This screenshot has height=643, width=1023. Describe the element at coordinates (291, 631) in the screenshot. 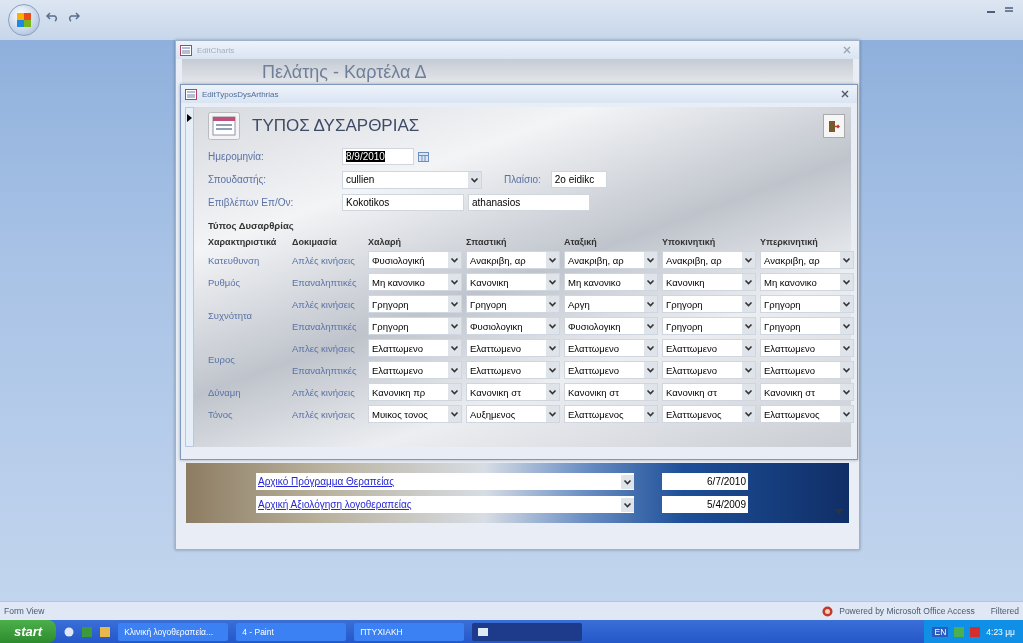

I see `taskbar-button: 4 - Paint` at that location.